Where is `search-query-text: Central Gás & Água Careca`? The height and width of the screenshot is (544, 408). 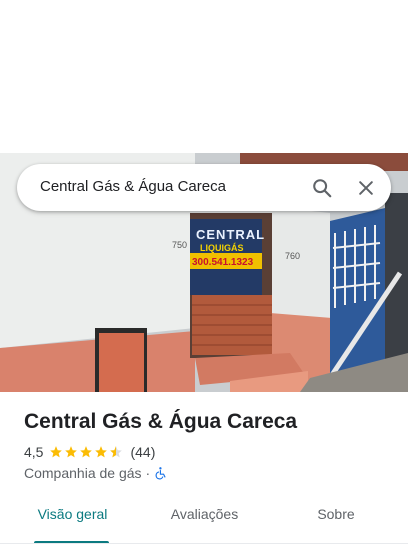
search-query-text: Central Gás & Água Careca is located at coordinates (133, 186).